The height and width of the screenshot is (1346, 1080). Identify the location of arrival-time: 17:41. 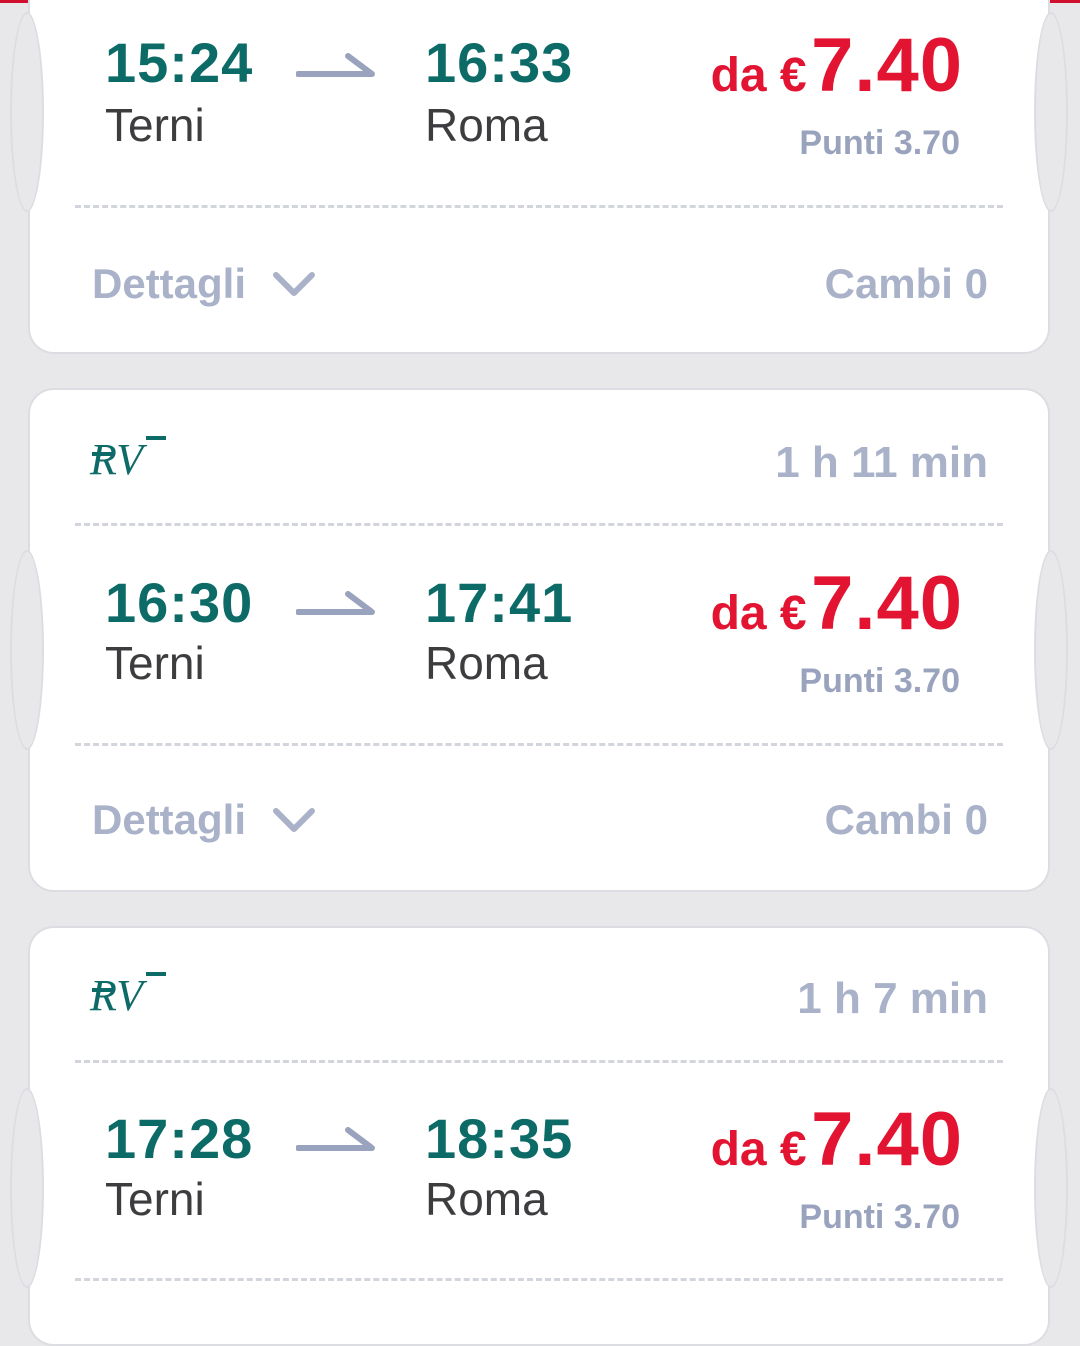
(499, 602).